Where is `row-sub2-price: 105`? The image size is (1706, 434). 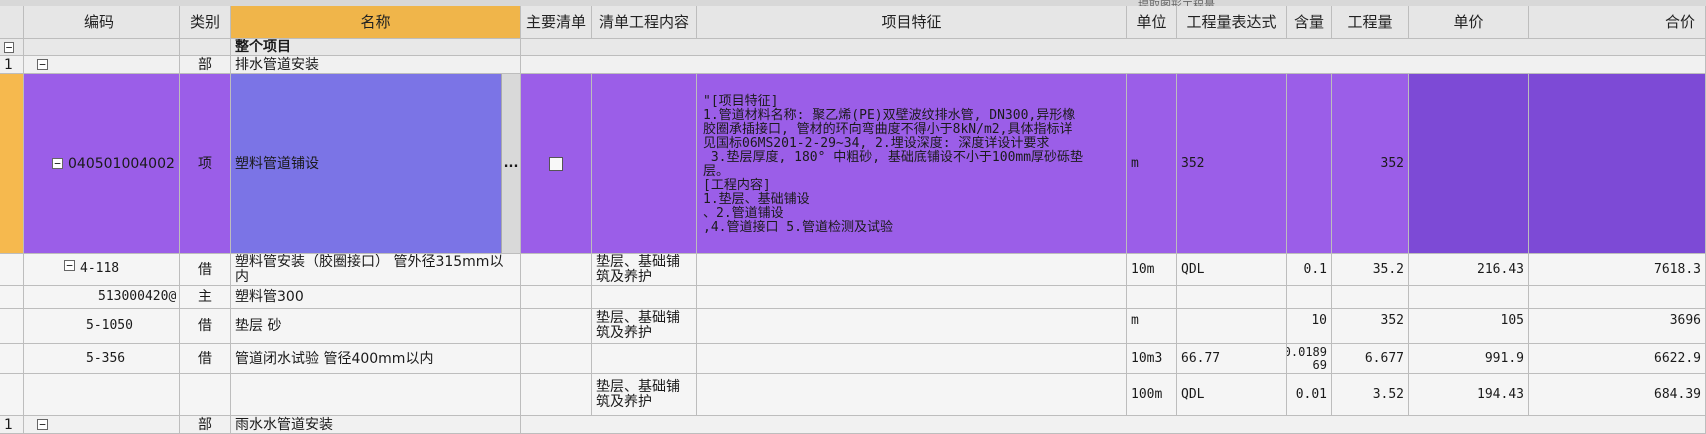
row-sub2-price: 105 is located at coordinates (1469, 326).